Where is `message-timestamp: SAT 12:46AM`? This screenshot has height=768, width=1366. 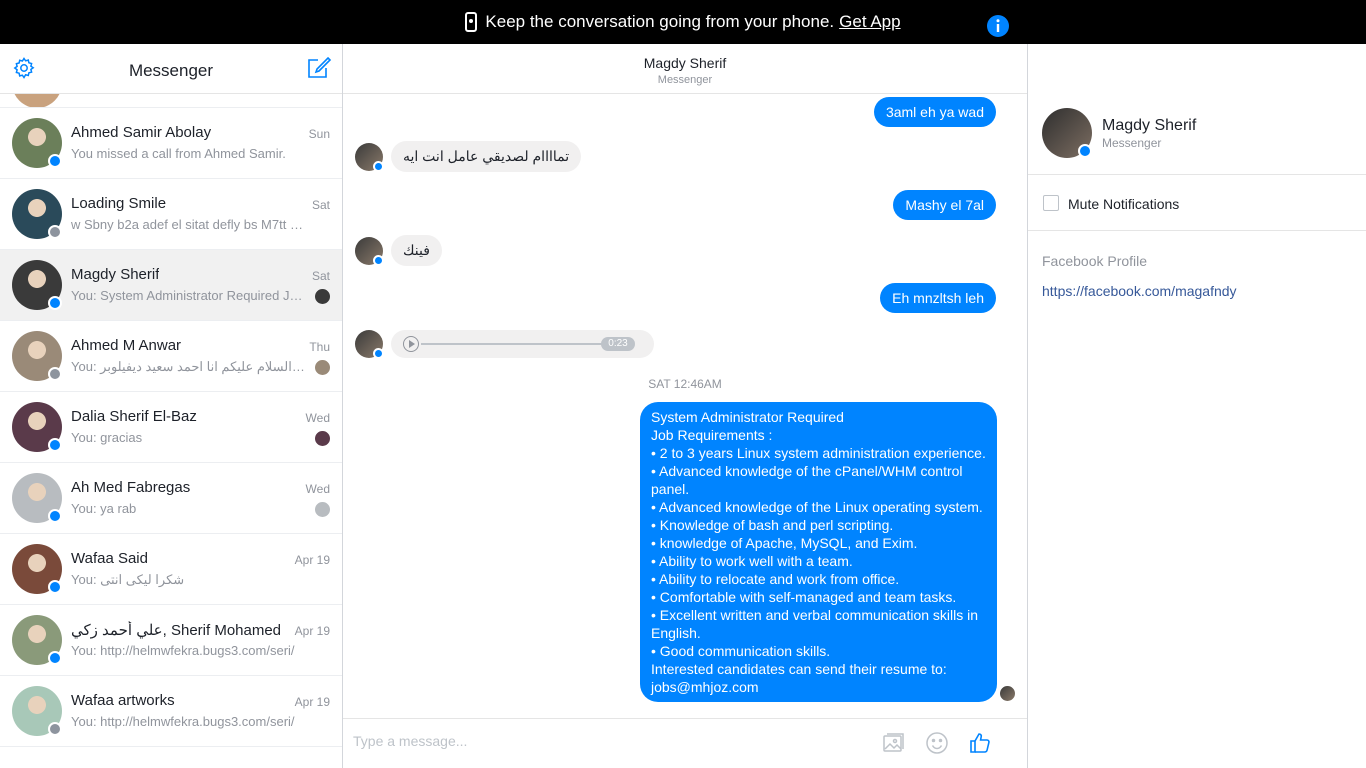 message-timestamp: SAT 12:46AM is located at coordinates (685, 384).